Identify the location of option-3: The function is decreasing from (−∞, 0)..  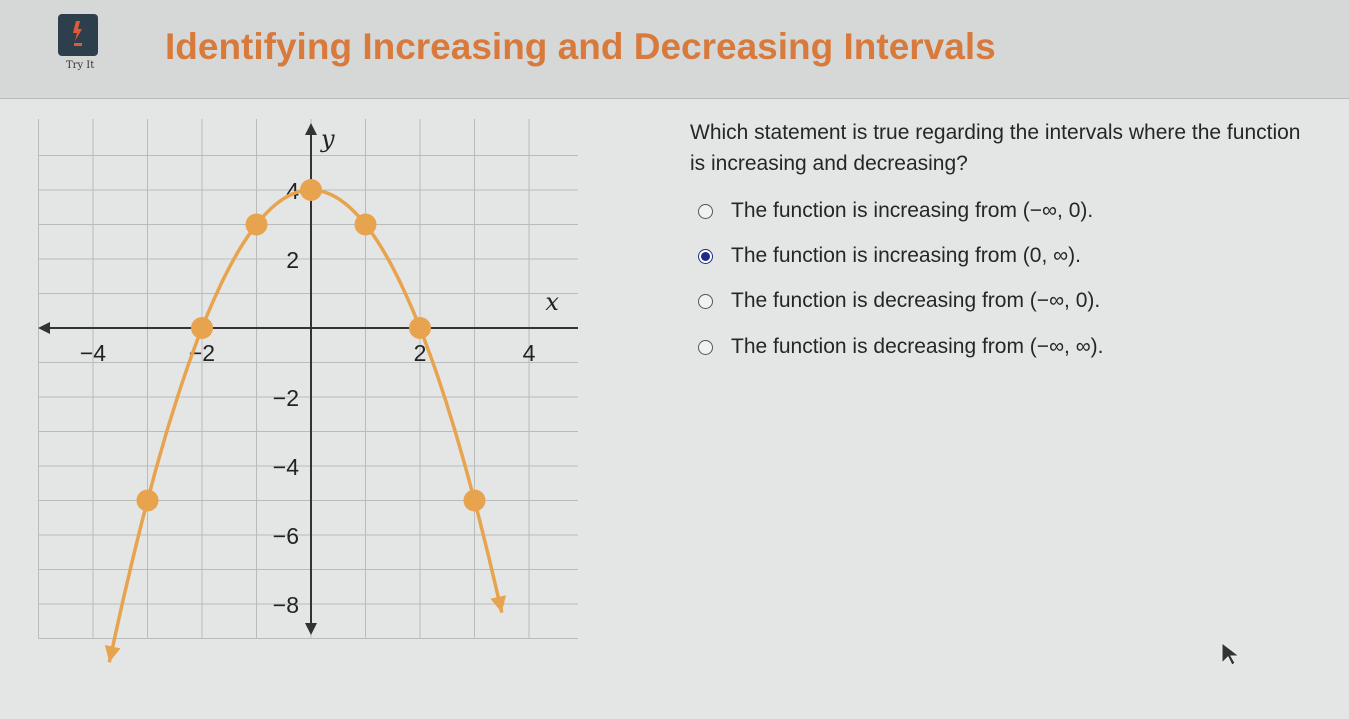
(899, 301).